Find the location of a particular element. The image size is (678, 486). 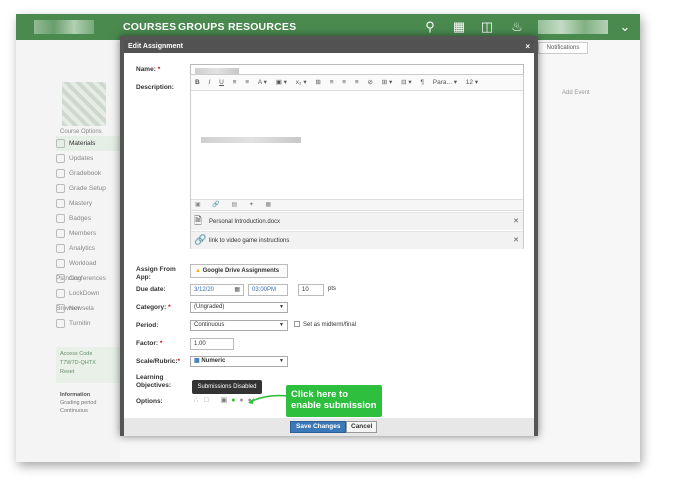

sidebar-item-newsela: Newsela is located at coordinates (89, 308).